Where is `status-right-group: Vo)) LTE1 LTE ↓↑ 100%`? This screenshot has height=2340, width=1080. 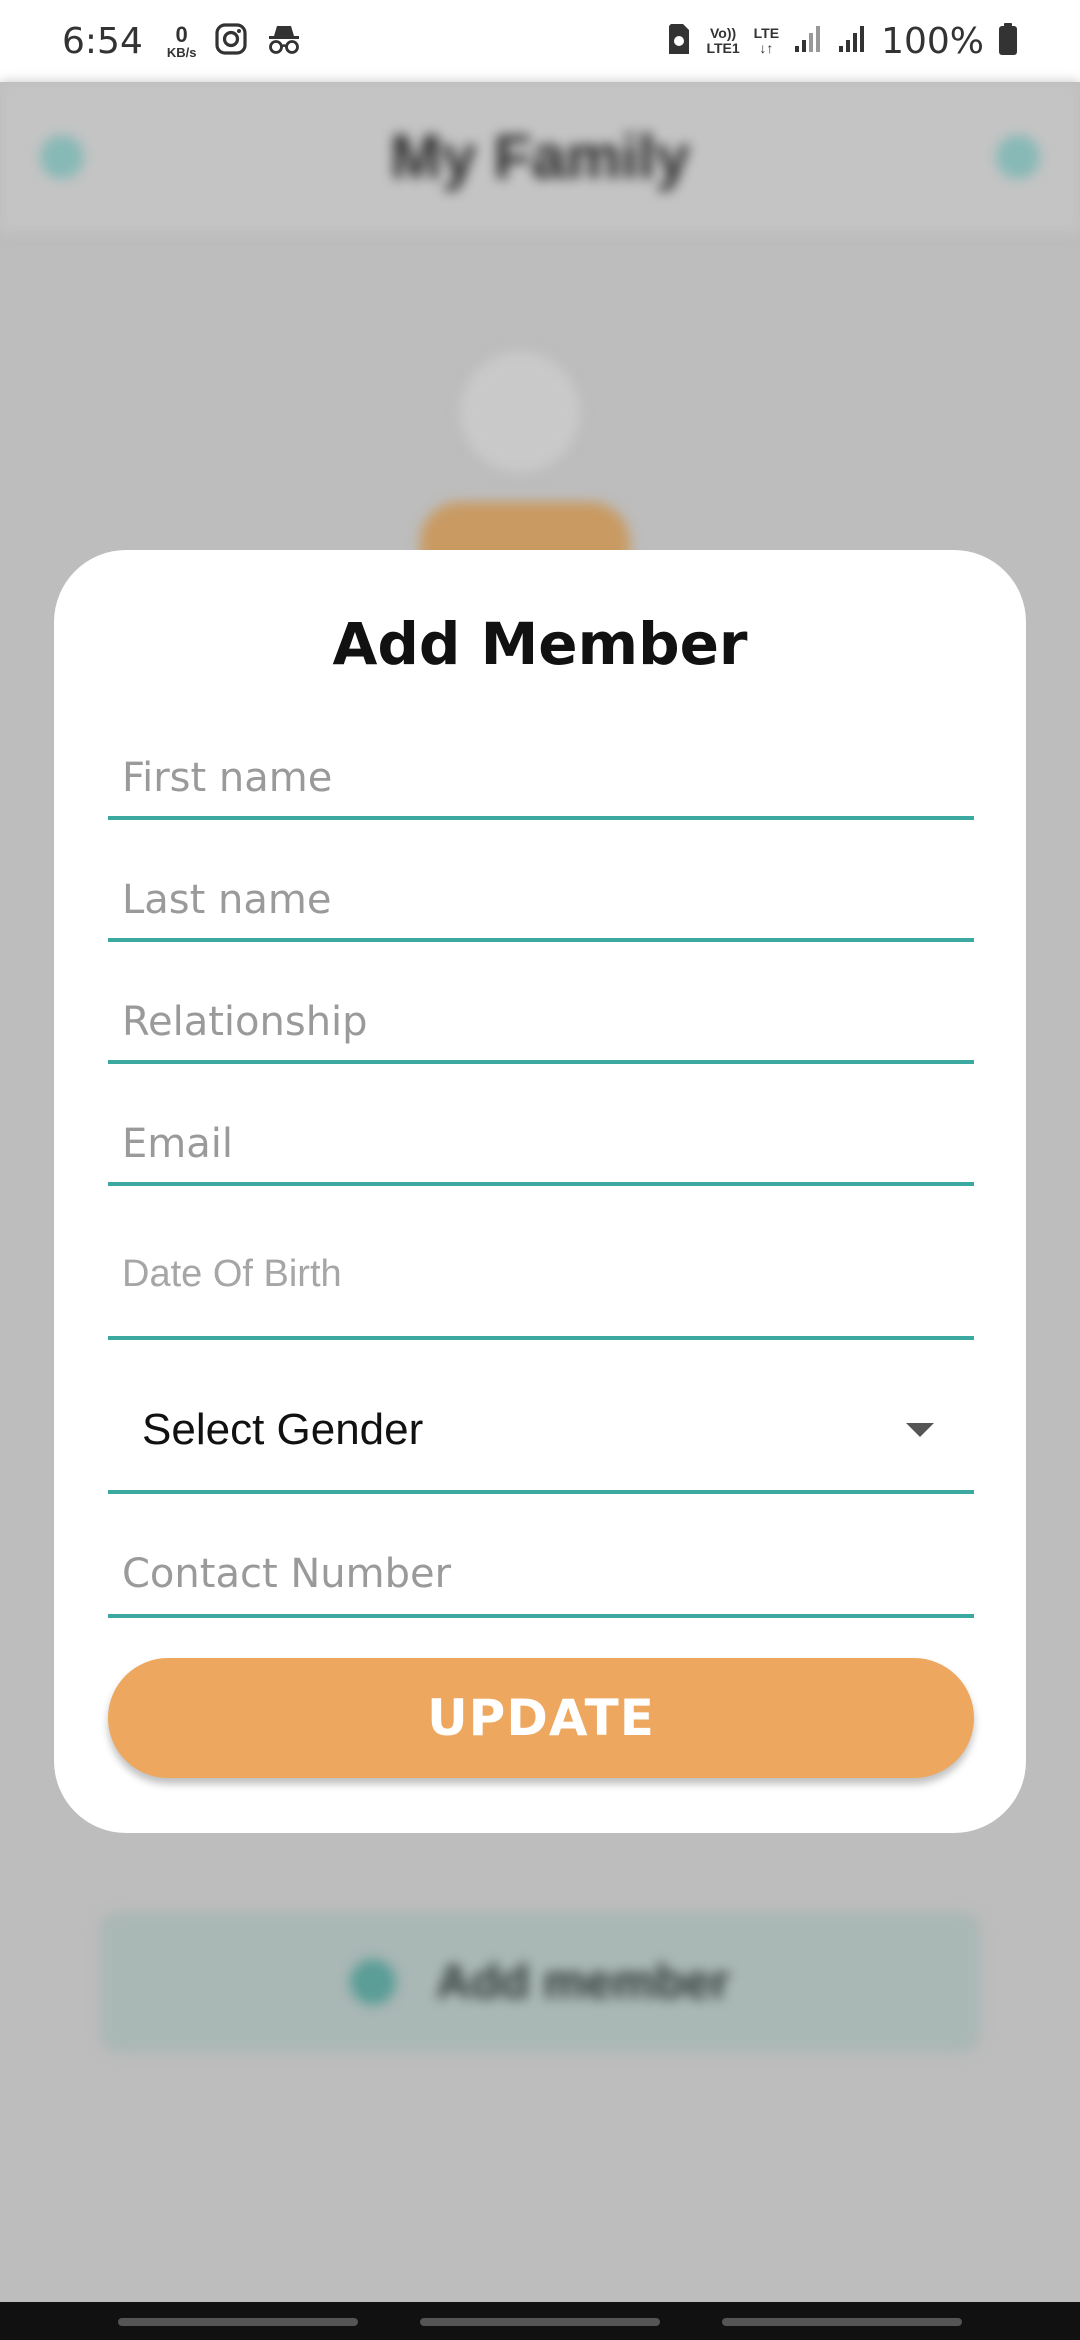 status-right-group: Vo)) LTE1 LTE ↓↑ 100% is located at coordinates (842, 41).